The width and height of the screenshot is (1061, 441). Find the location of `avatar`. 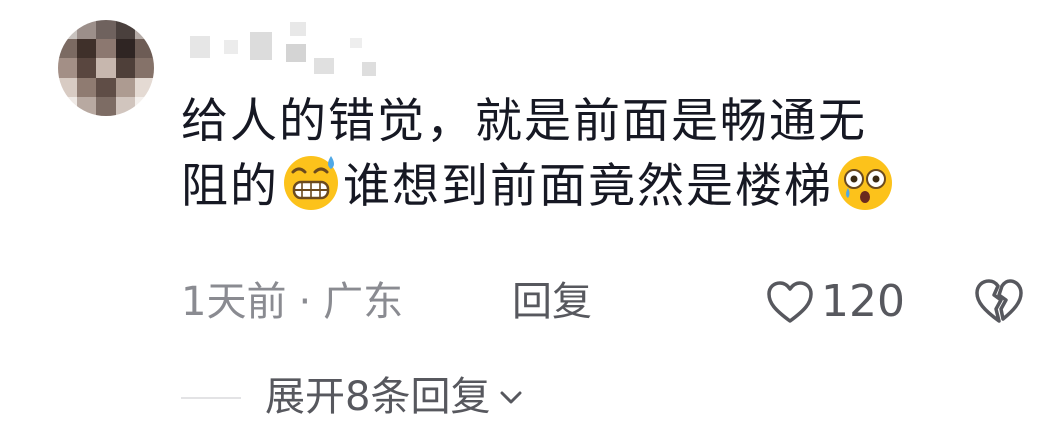

avatar is located at coordinates (106, 68).